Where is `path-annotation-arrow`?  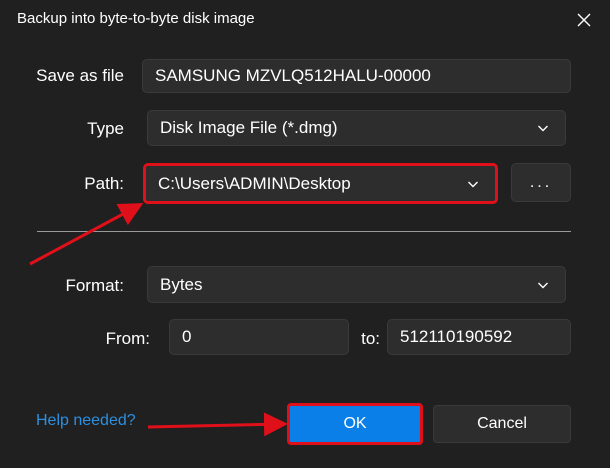
path-annotation-arrow is located at coordinates (86, 234).